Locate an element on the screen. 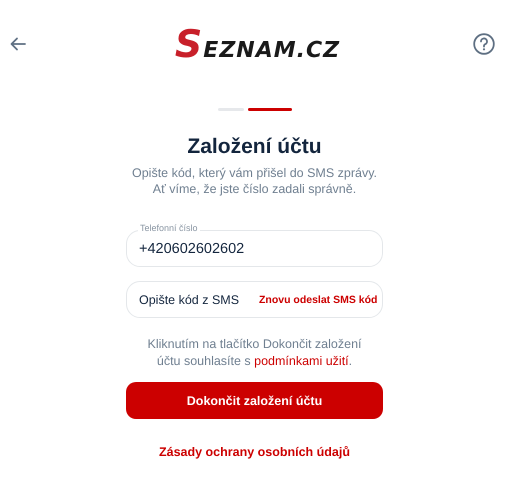 The width and height of the screenshot is (509, 479). terms-link: podmínkami užití is located at coordinates (301, 361).